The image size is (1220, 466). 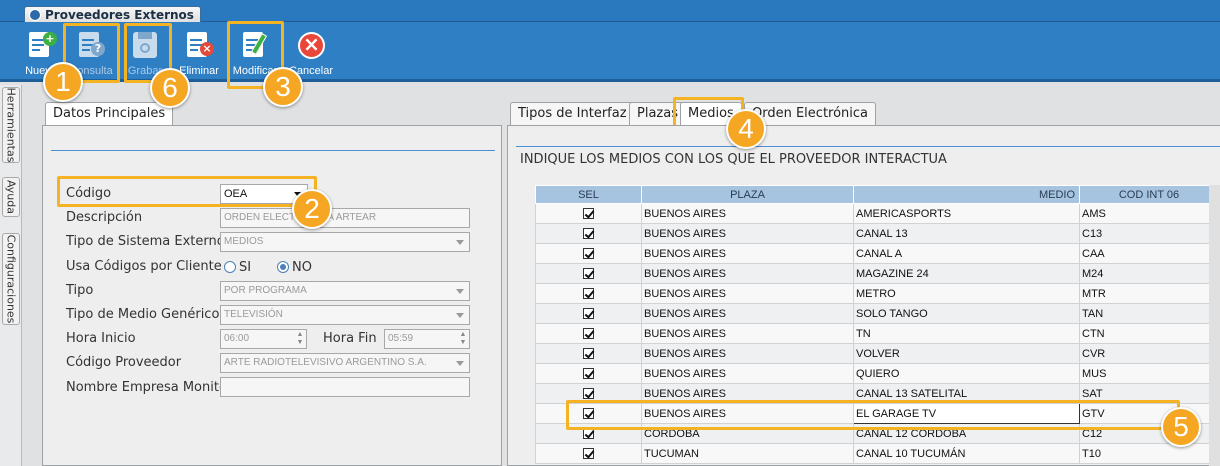 What do you see at coordinates (230, 267) in the screenshot?
I see `radio-si` at bounding box center [230, 267].